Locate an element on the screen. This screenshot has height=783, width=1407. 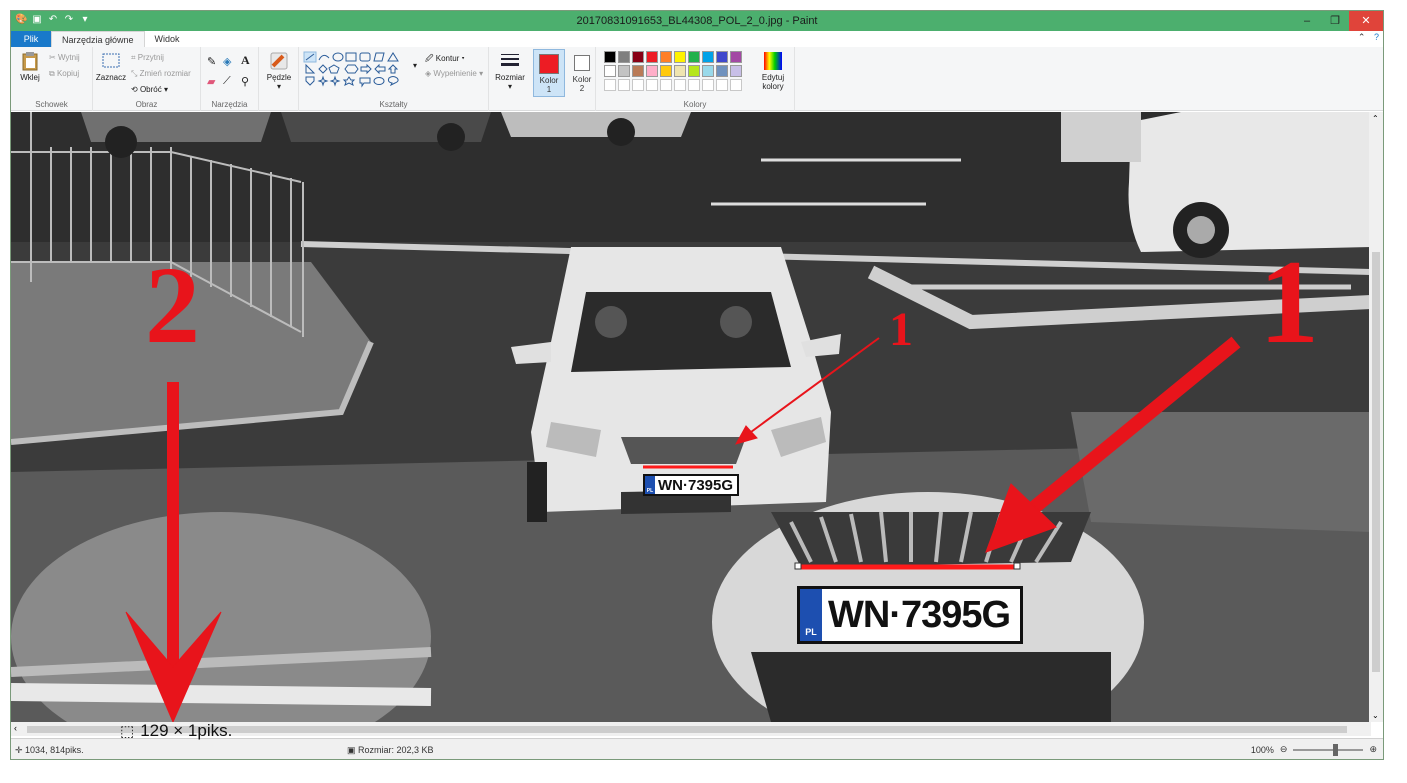
zoom-in-icon: ⊕ is located at coordinates (1373, 749).